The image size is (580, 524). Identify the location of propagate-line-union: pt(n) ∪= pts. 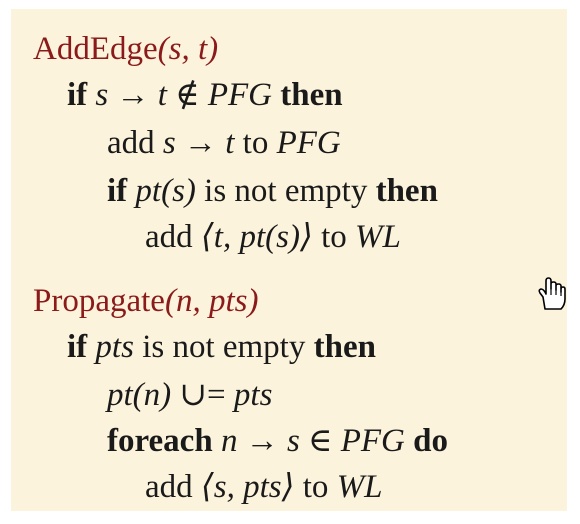
(189, 395).